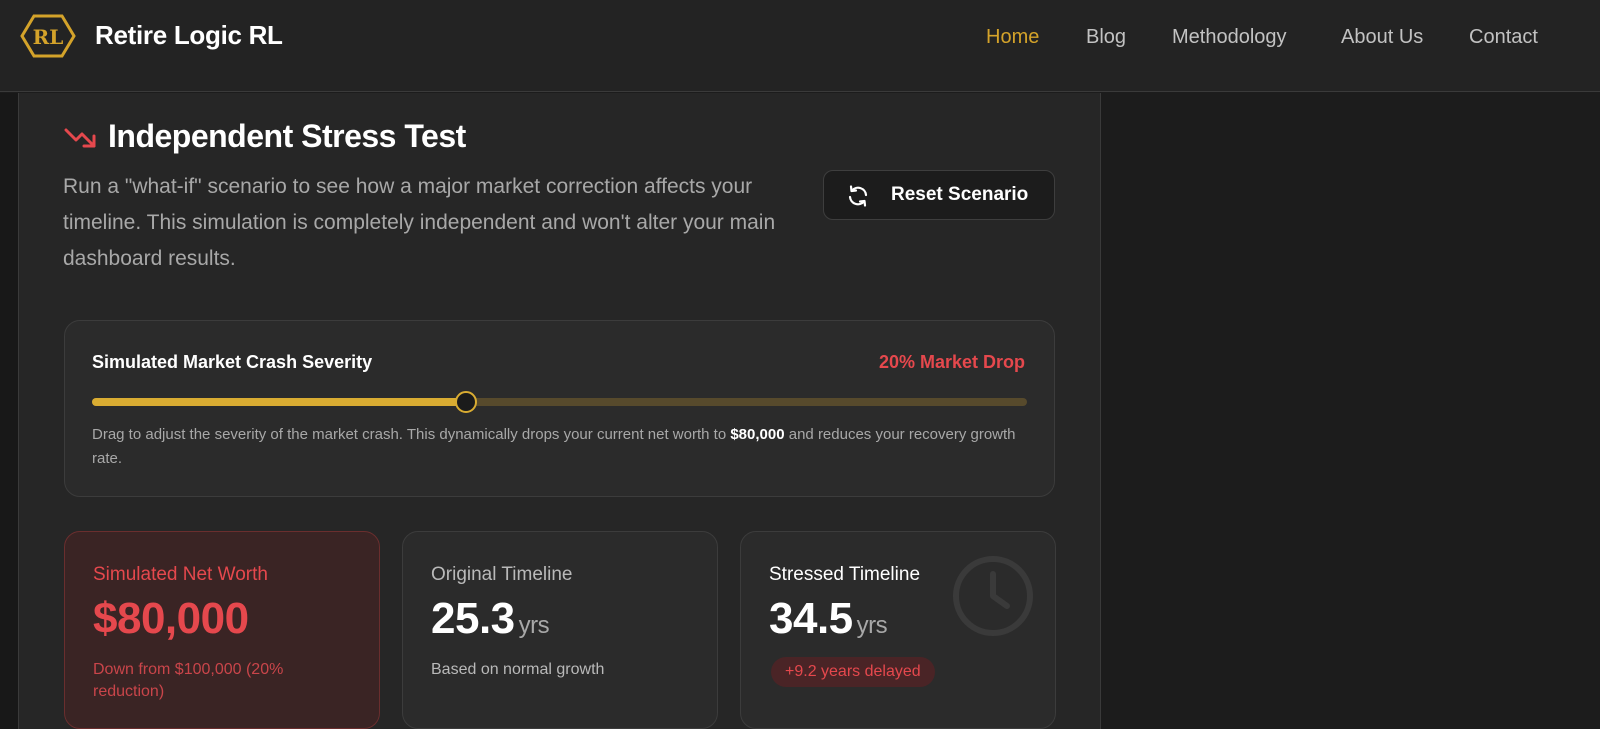  What do you see at coordinates (502, 574) in the screenshot?
I see `original-timeline-label: Original Timeline` at bounding box center [502, 574].